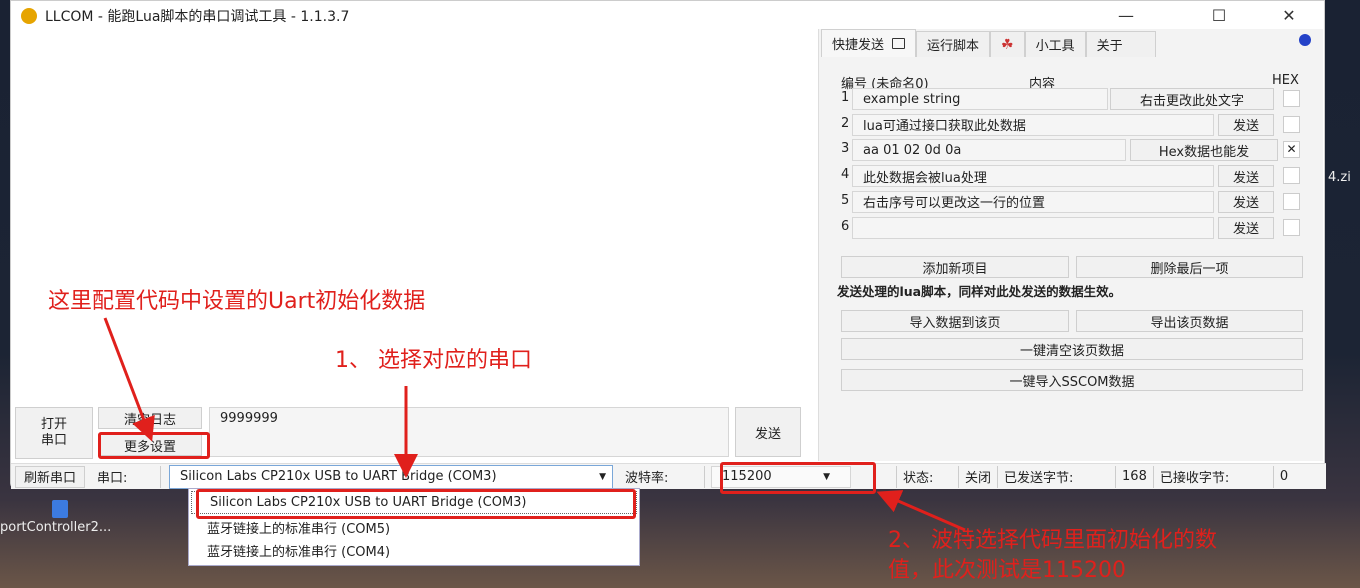 The width and height of the screenshot is (1360, 588). I want to click on arrow-more-settings, so click(129, 379).